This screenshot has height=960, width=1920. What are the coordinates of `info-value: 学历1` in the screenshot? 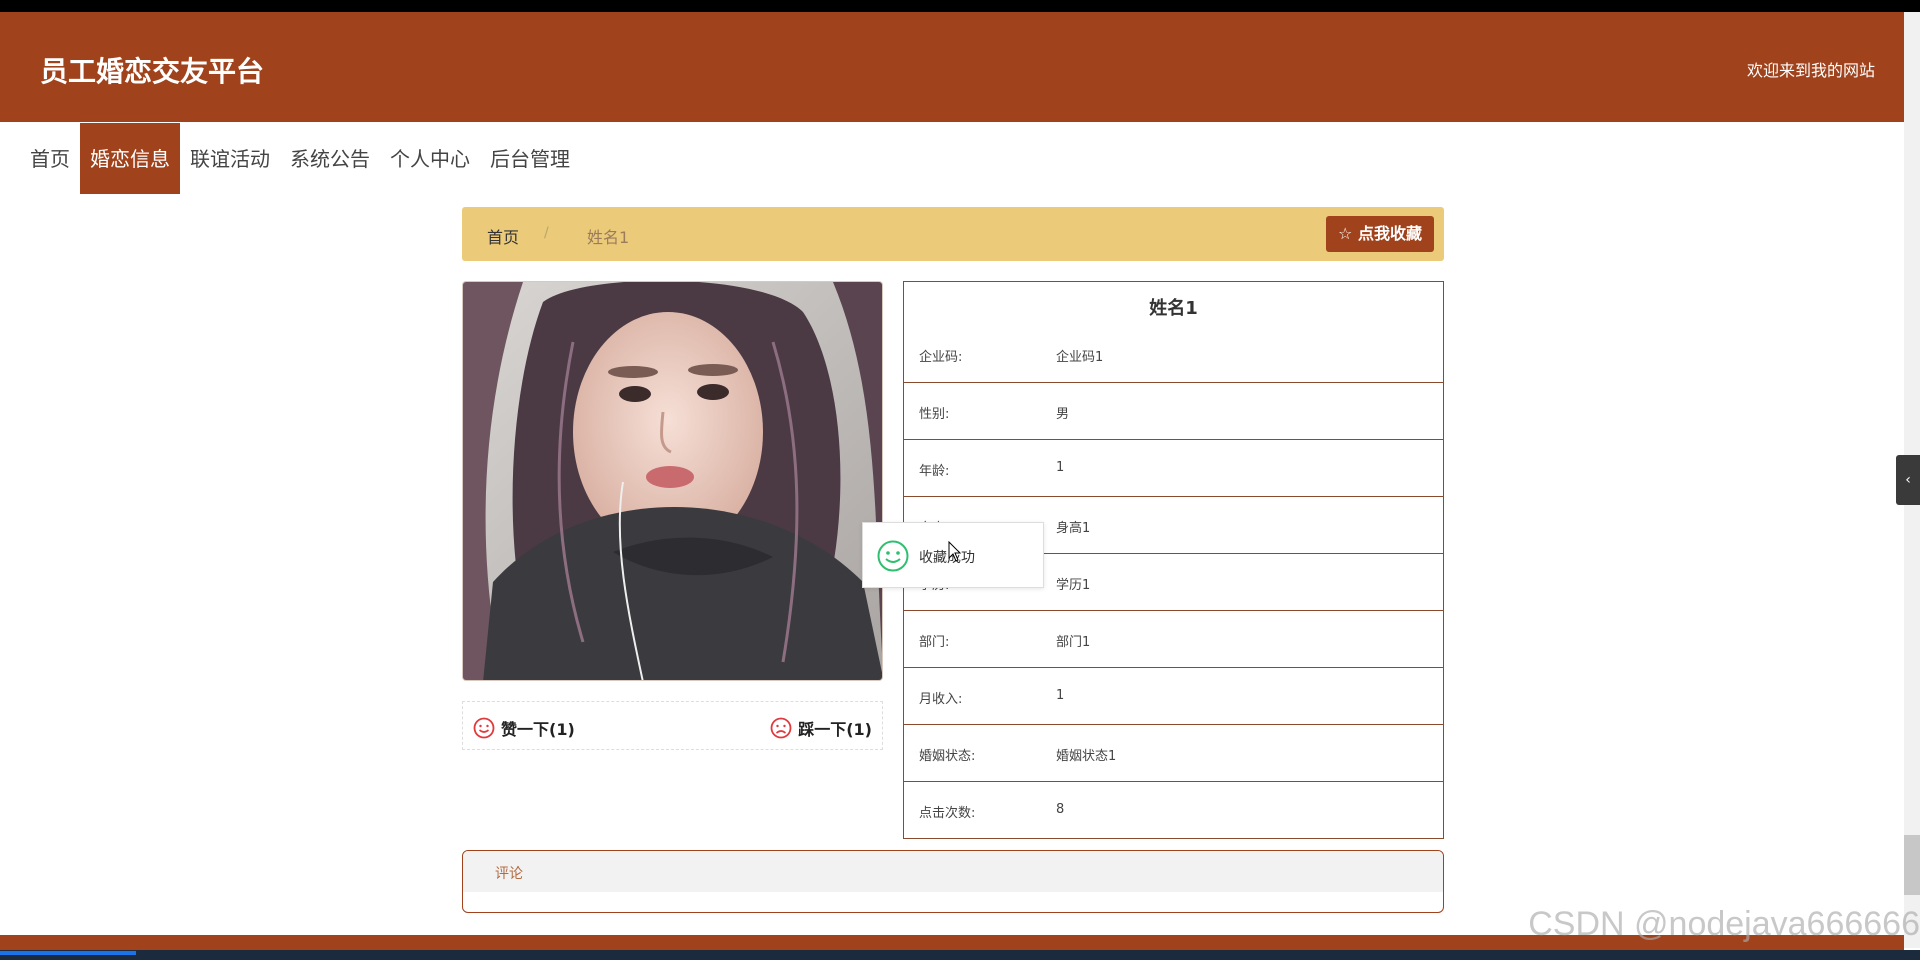 It's located at (1073, 585).